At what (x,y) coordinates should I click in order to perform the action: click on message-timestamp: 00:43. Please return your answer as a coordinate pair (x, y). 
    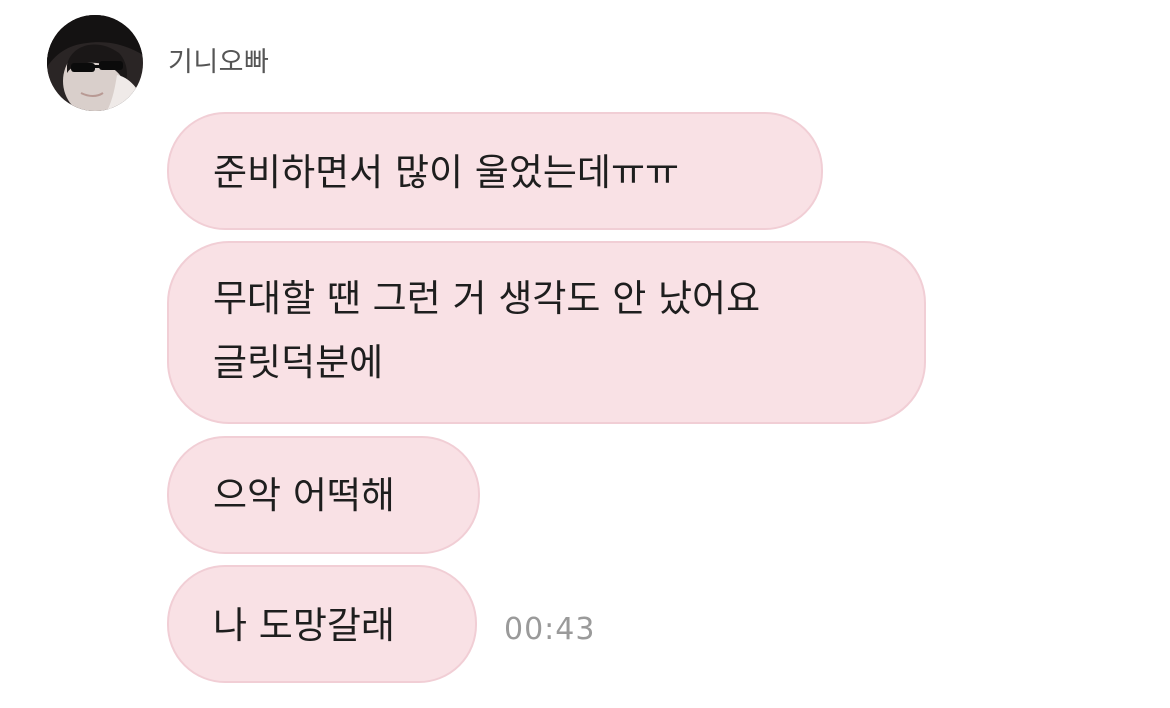
    Looking at the image, I should click on (550, 629).